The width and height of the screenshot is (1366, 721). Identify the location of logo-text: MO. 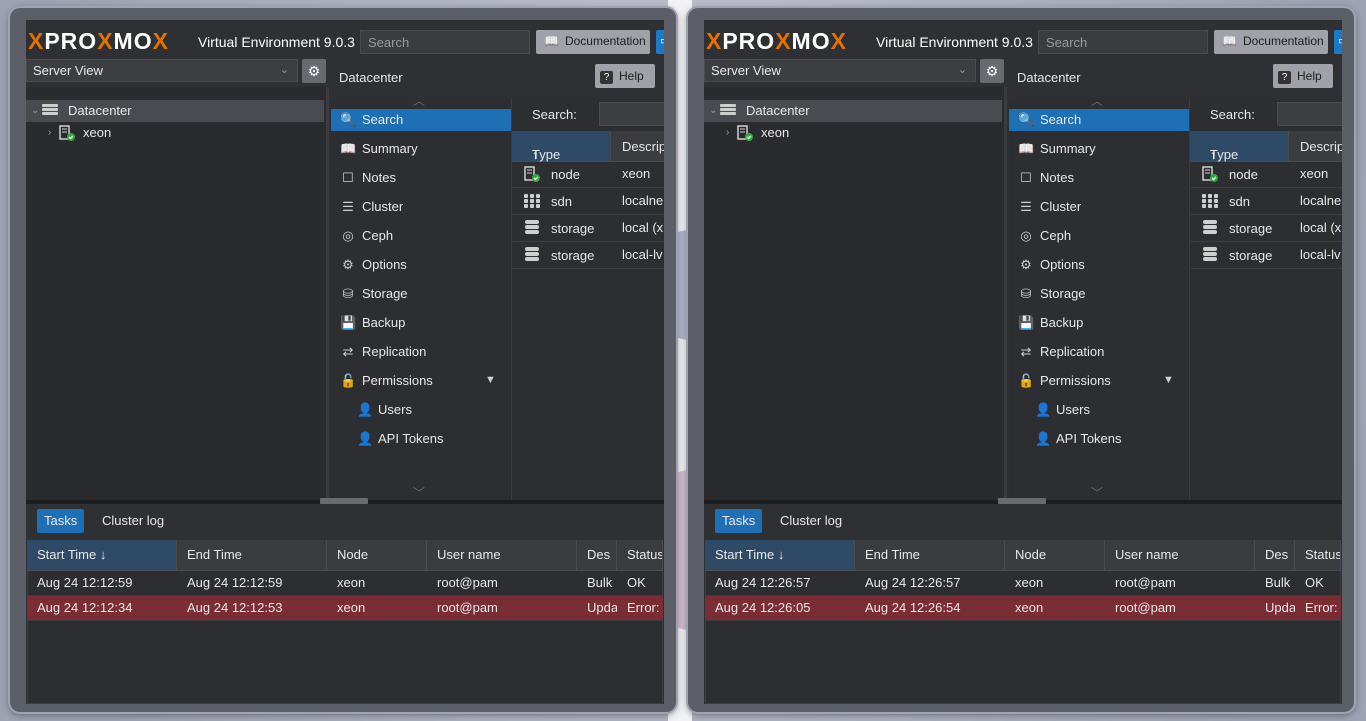
(133, 41).